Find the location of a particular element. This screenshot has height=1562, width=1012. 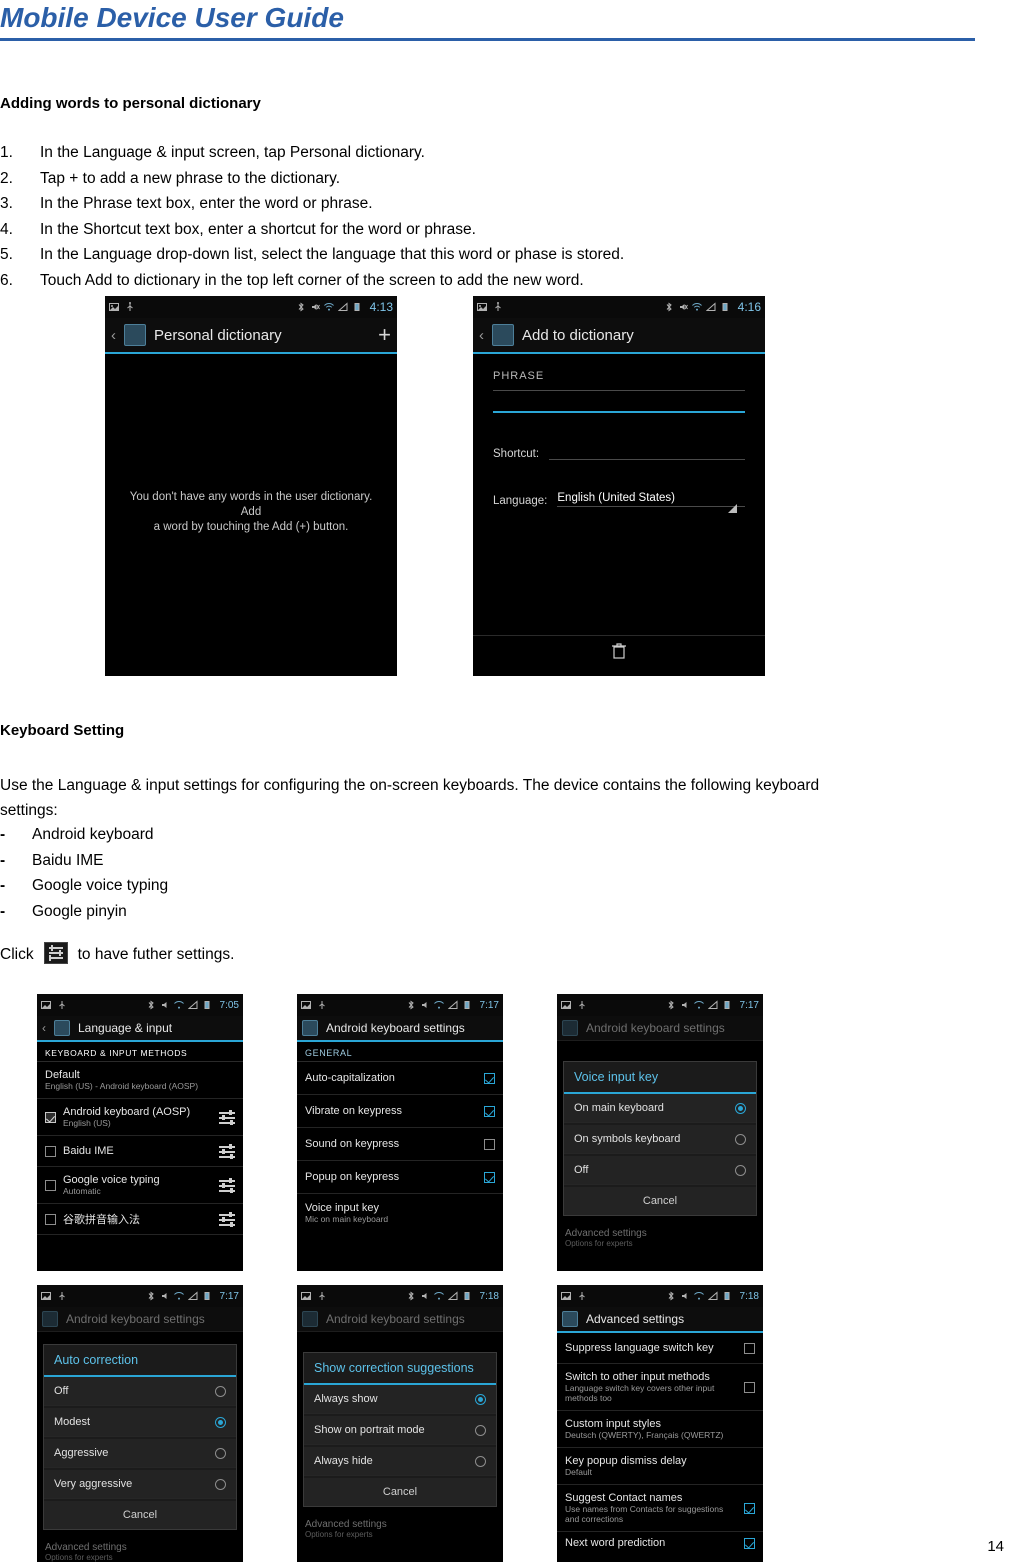

status-right-icons: 7:17 is located at coordinates (452, 1005).